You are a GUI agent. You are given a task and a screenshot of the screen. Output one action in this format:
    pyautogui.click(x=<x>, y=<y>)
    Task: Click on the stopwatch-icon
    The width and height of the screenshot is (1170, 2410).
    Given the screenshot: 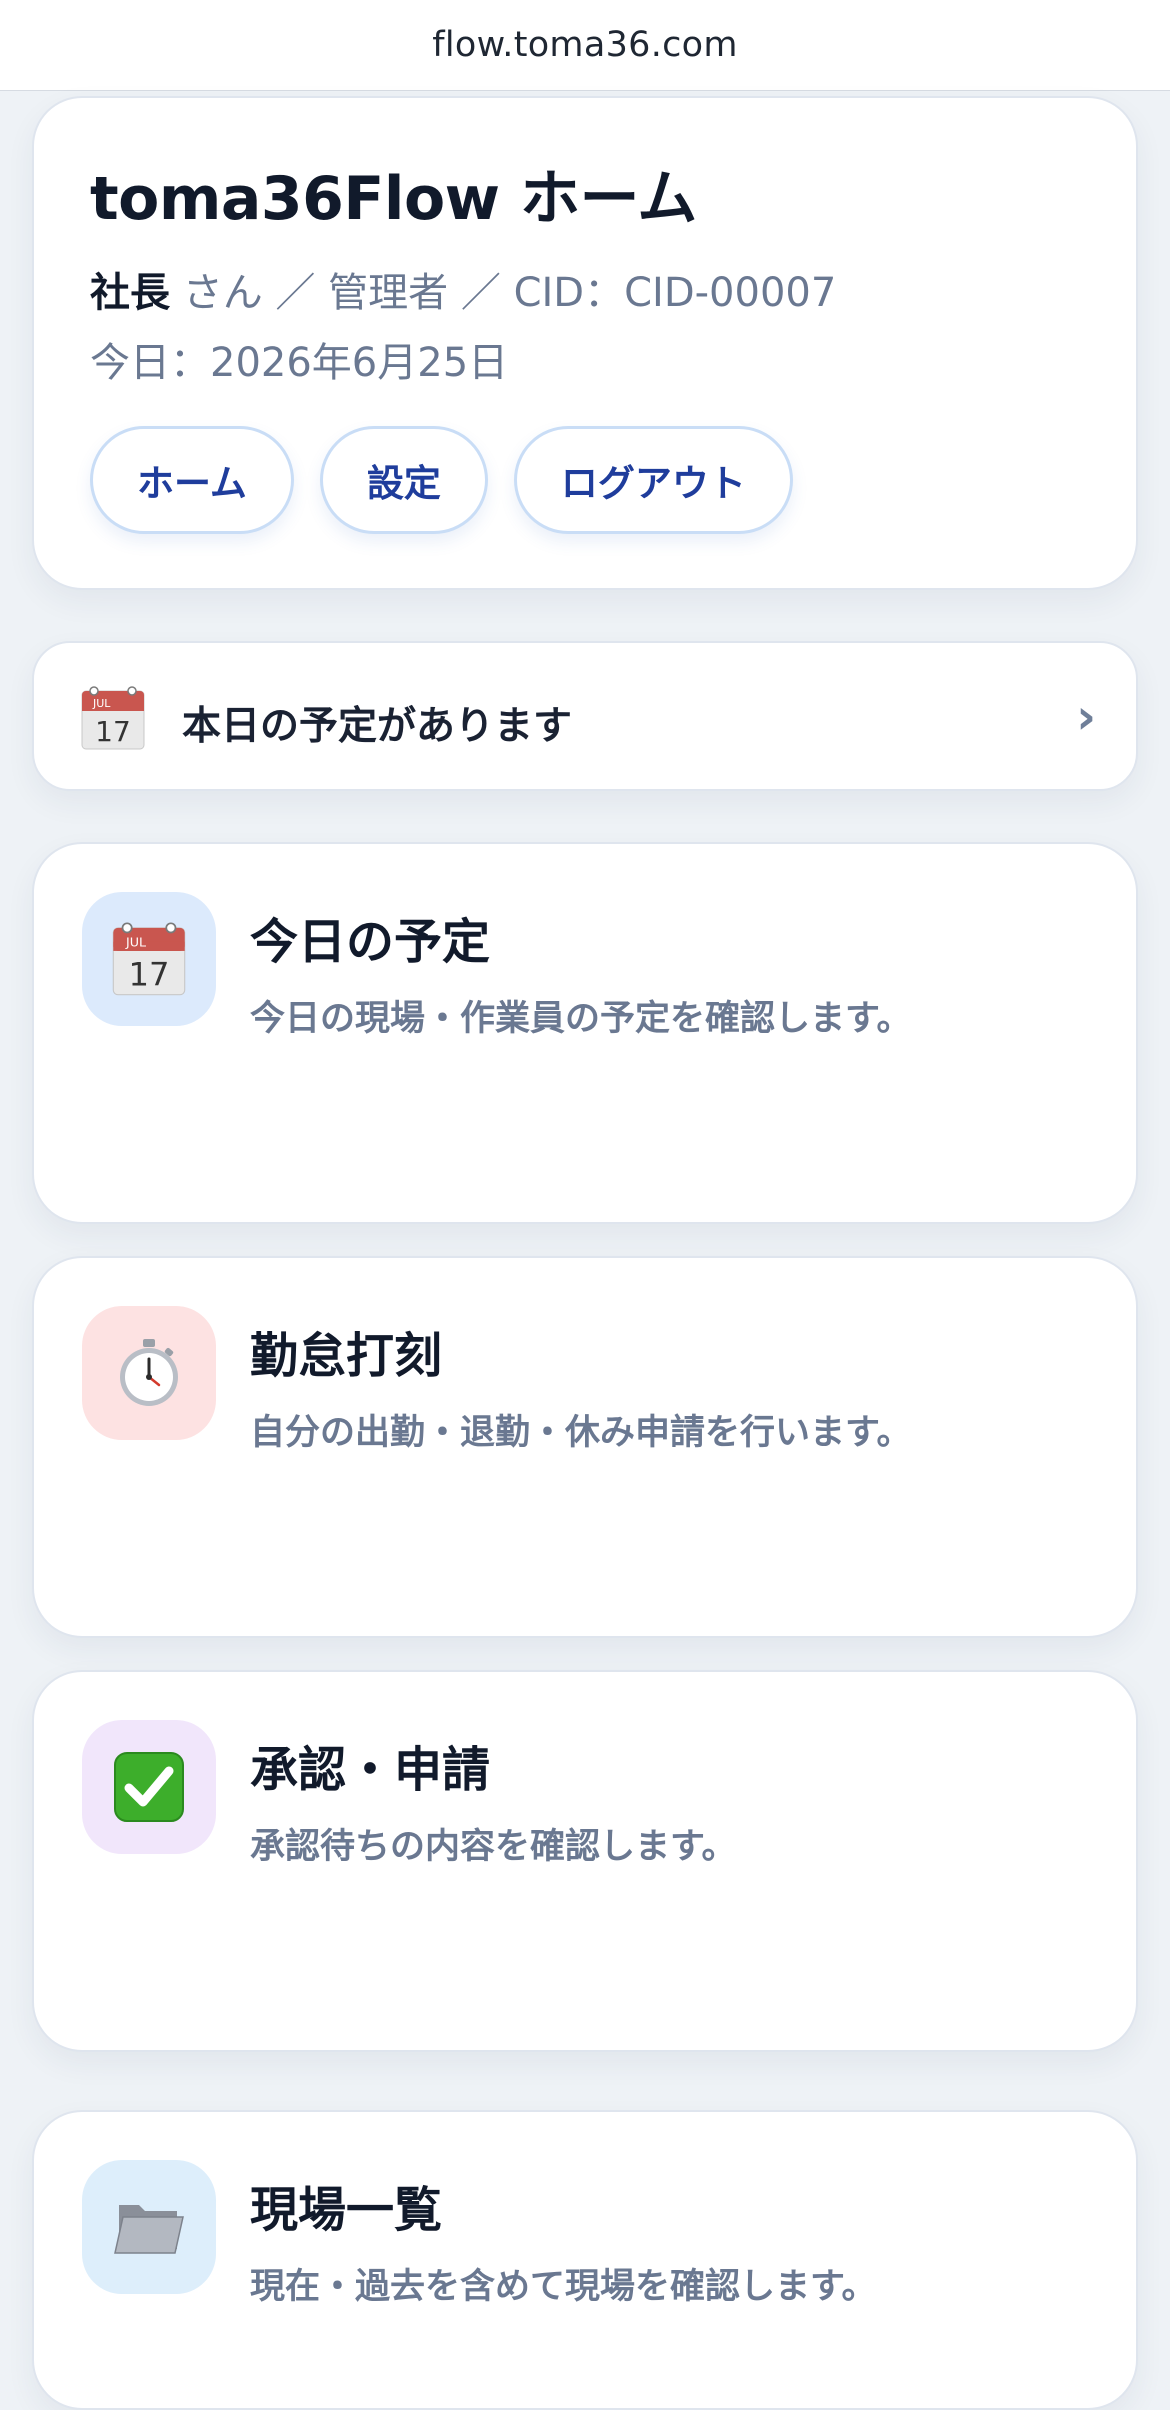 What is the action you would take?
    pyautogui.click(x=149, y=1372)
    